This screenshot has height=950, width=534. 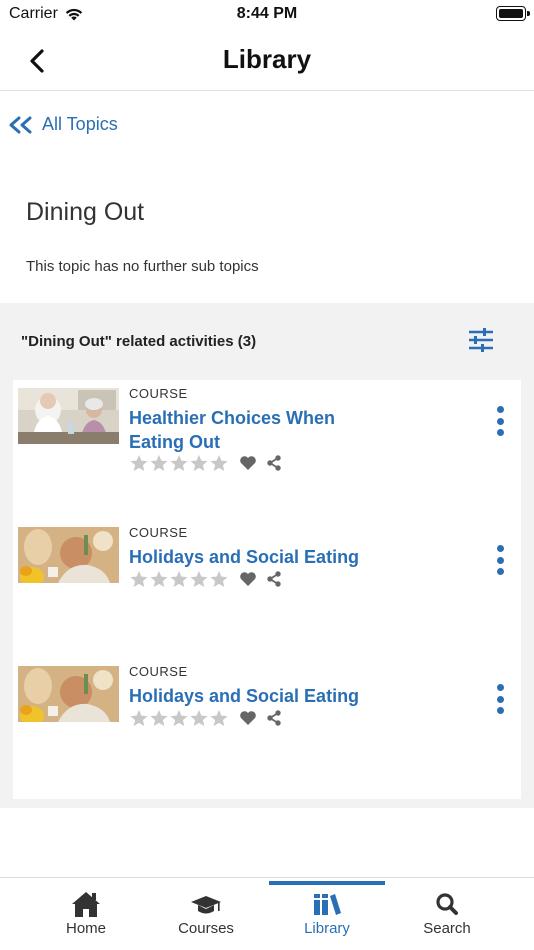 What do you see at coordinates (20, 124) in the screenshot?
I see `double-chevron-left-icon` at bounding box center [20, 124].